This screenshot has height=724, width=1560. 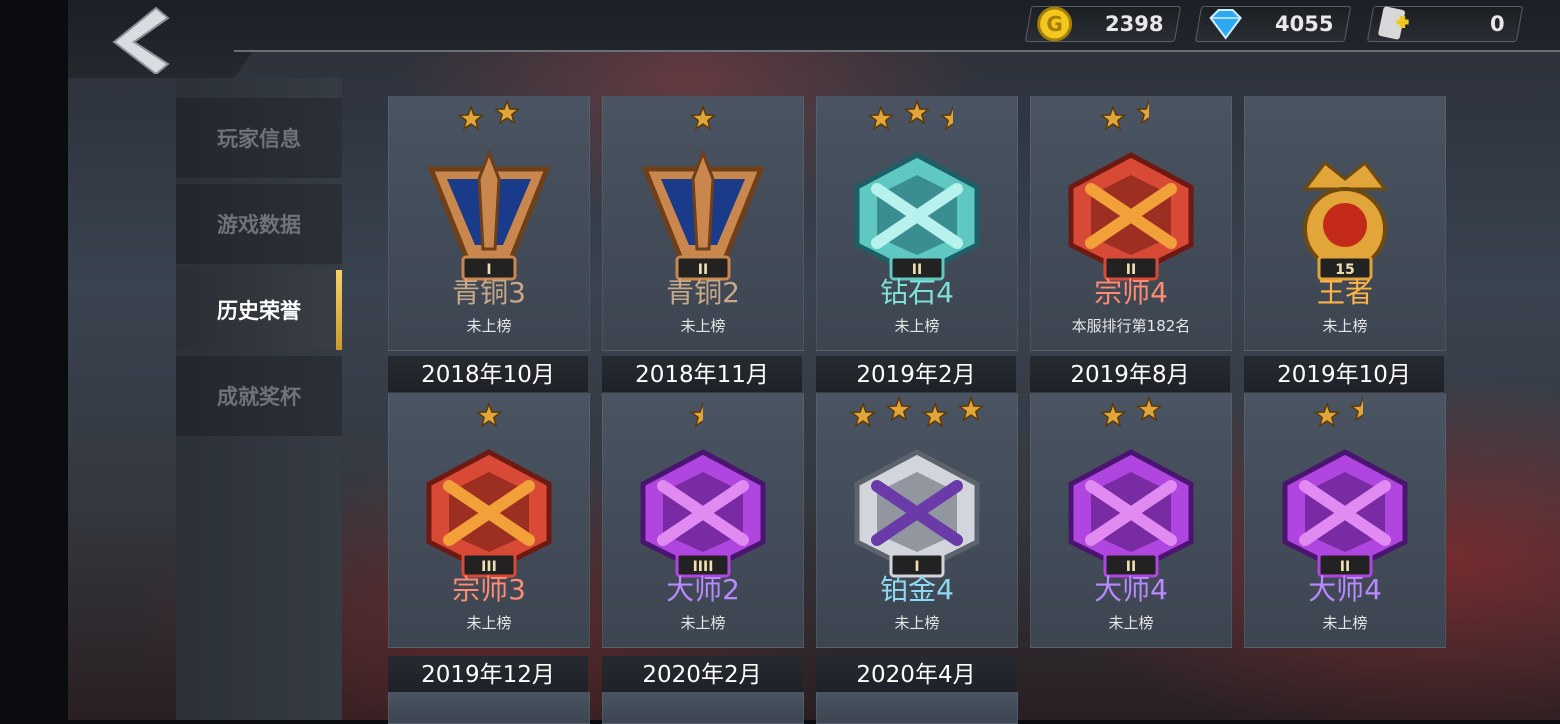 What do you see at coordinates (259, 224) in the screenshot?
I see `sidebar-item-game-data: 游戏数据` at bounding box center [259, 224].